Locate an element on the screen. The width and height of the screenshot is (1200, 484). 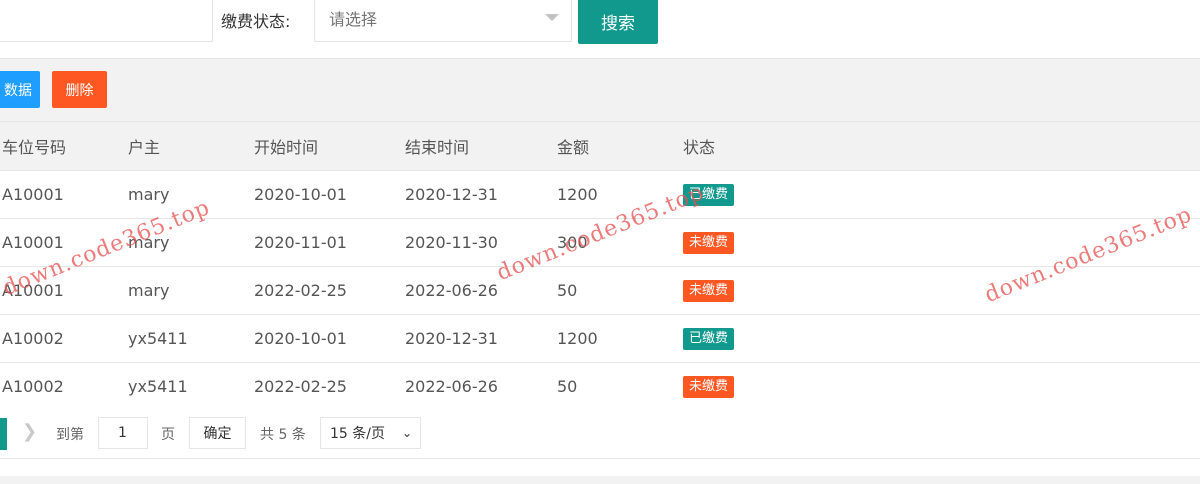
table-header: 车位号码 户主 开始时间 结束时间 金额 状态 is located at coordinates (600, 146).